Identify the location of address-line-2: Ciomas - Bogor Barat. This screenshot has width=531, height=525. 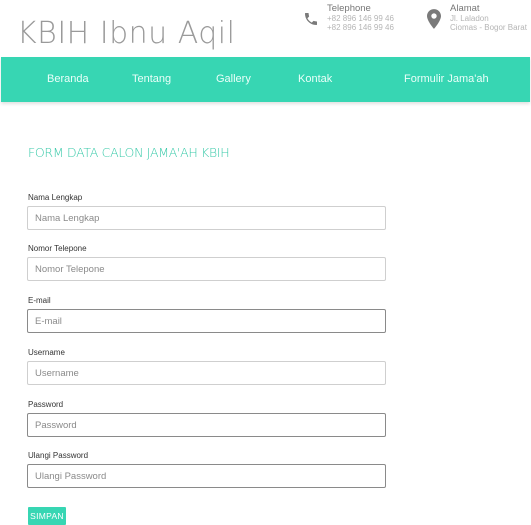
(488, 27).